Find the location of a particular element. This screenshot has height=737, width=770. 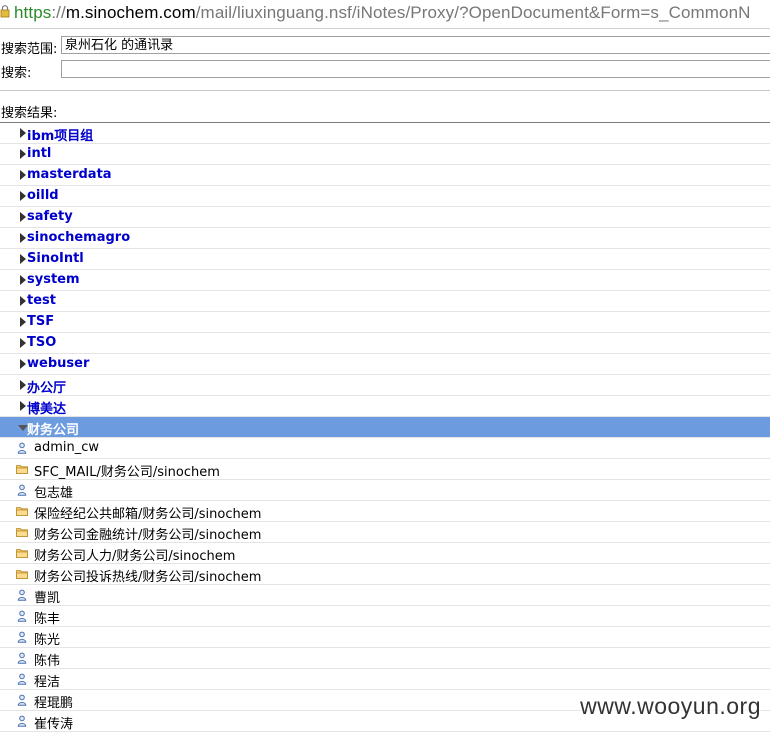

group-label: 办公厅 is located at coordinates (46, 386).